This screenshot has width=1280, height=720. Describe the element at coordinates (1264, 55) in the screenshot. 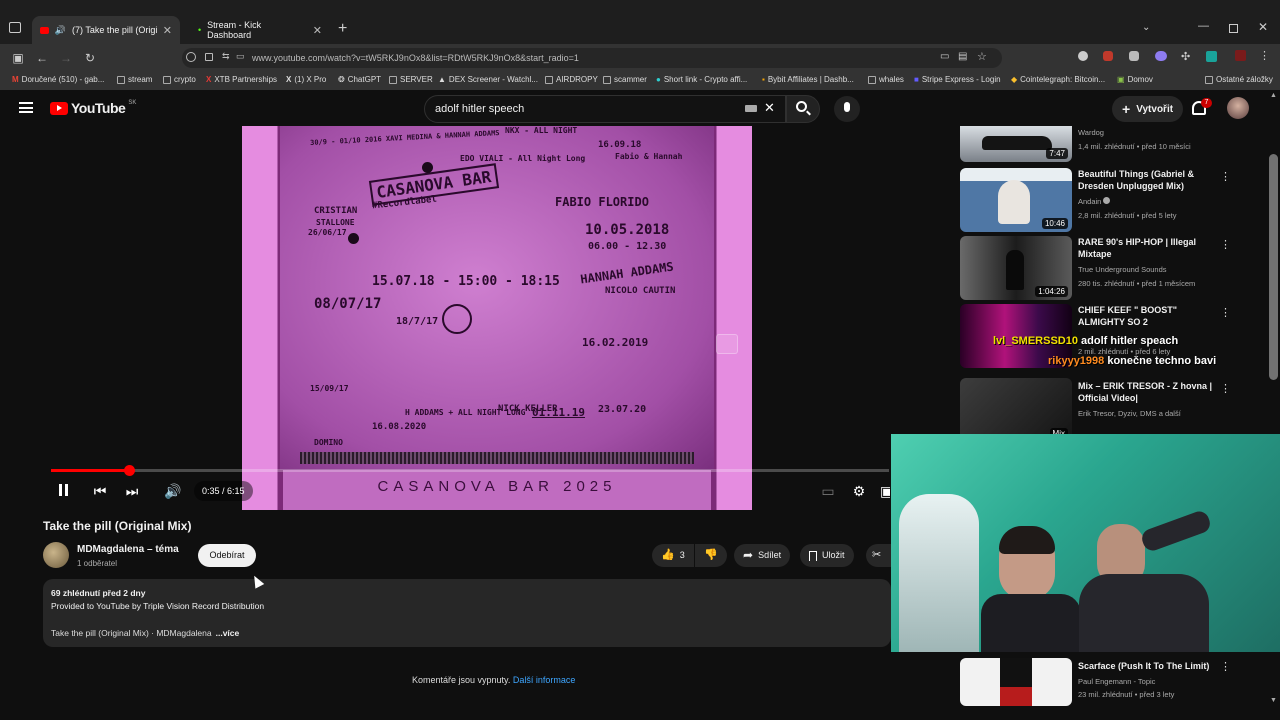

I see `browser-menu-icon: ⋮` at that location.